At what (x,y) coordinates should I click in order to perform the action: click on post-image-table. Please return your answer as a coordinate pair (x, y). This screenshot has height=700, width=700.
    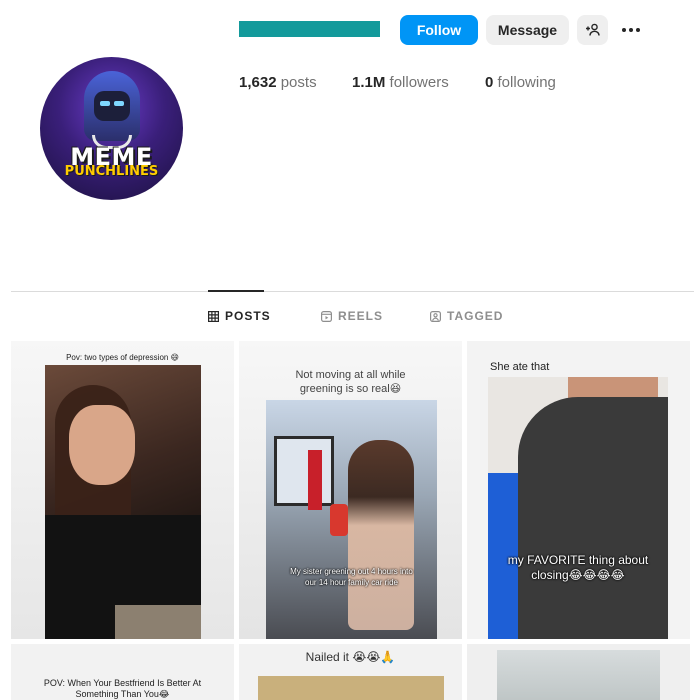
    Looking at the image, I should click on (158, 622).